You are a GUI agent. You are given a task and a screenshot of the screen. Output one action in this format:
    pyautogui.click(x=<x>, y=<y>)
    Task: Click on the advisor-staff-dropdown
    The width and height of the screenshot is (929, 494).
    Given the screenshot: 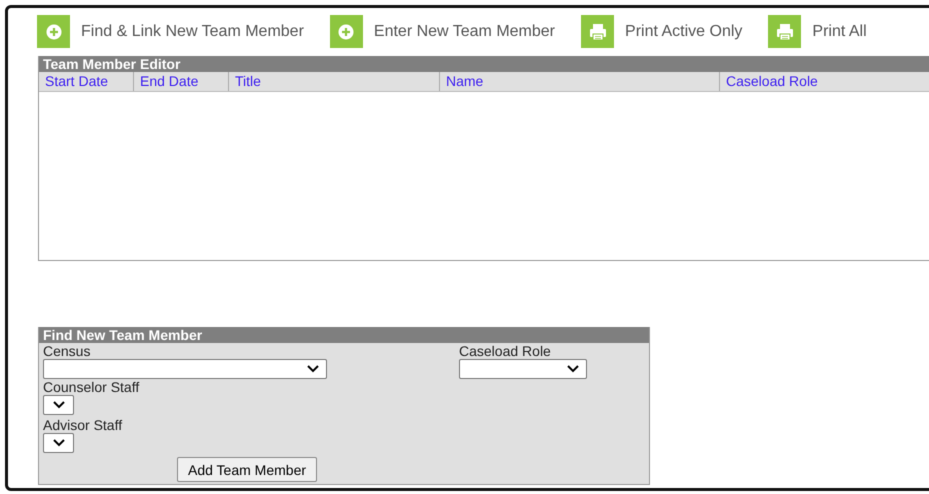 What is the action you would take?
    pyautogui.click(x=58, y=443)
    